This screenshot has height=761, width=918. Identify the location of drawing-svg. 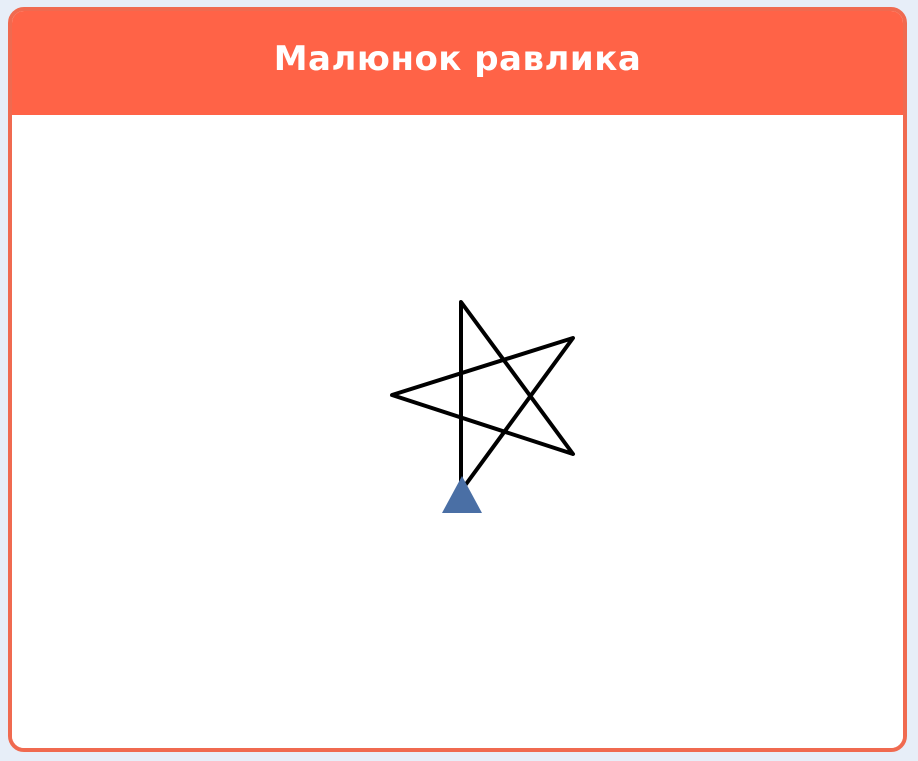
(482, 406).